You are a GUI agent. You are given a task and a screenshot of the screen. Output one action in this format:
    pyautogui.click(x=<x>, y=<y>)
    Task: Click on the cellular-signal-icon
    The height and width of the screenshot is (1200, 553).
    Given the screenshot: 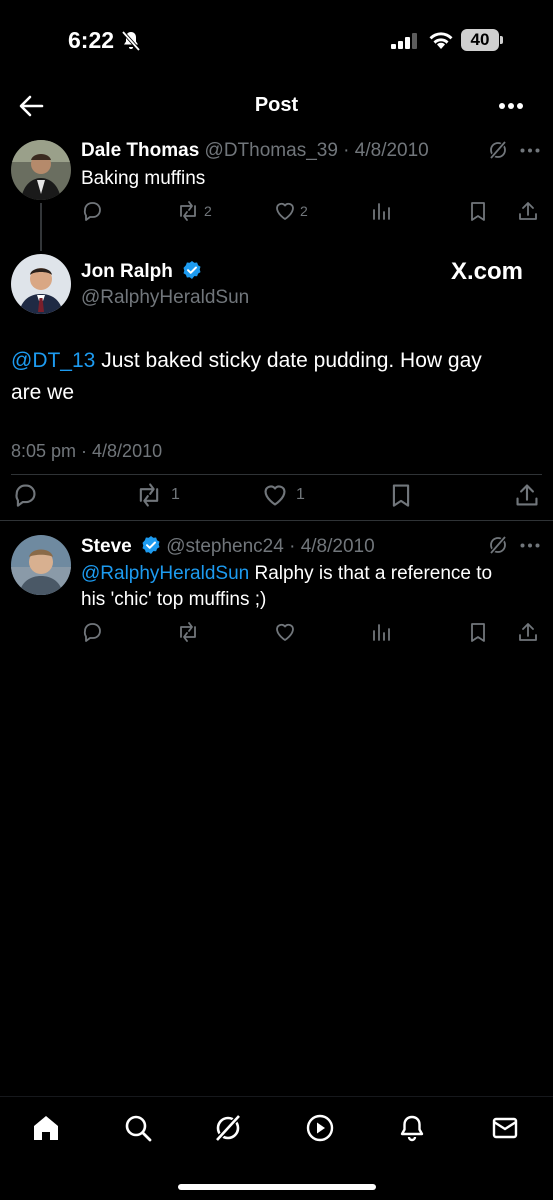 What is the action you would take?
    pyautogui.click(x=404, y=41)
    